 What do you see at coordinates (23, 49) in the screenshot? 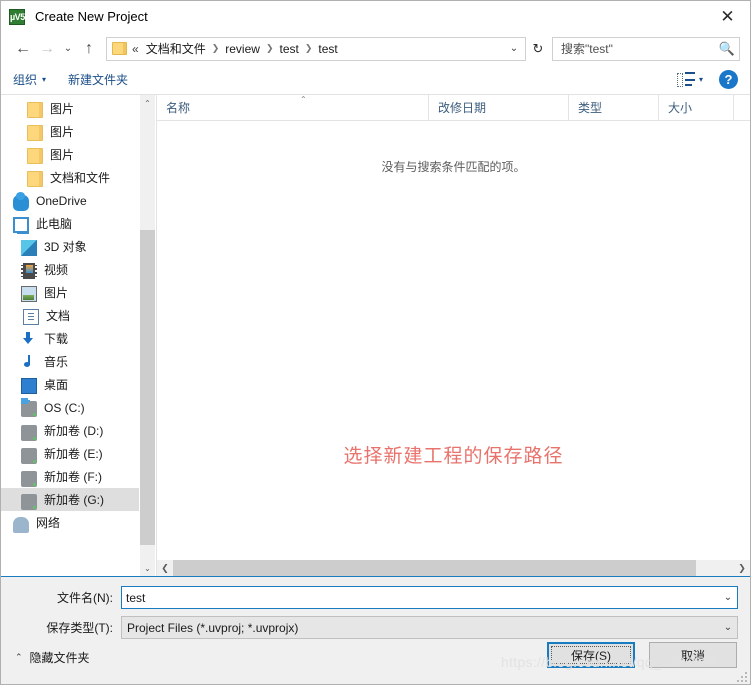
I see `back-button: ←` at bounding box center [23, 49].